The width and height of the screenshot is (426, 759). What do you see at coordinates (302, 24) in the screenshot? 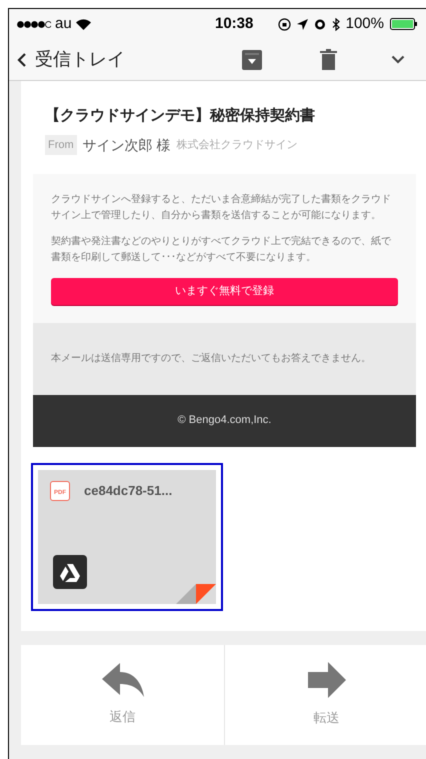
I see `location-icon` at bounding box center [302, 24].